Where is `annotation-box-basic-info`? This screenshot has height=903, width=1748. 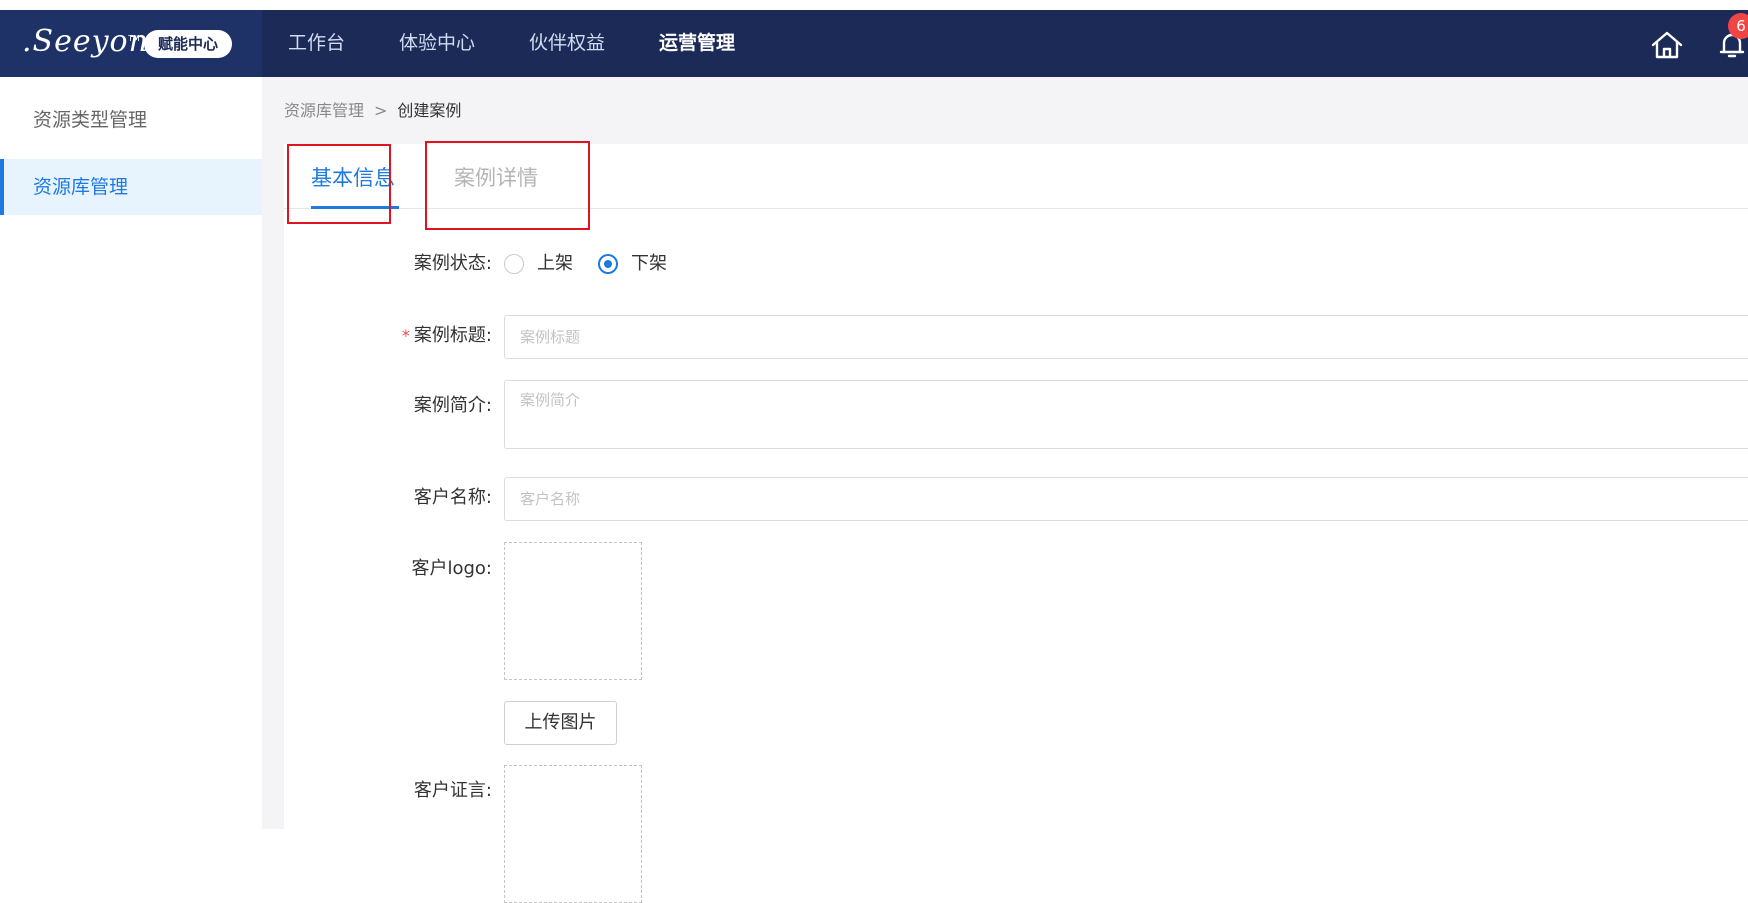
annotation-box-basic-info is located at coordinates (339, 184).